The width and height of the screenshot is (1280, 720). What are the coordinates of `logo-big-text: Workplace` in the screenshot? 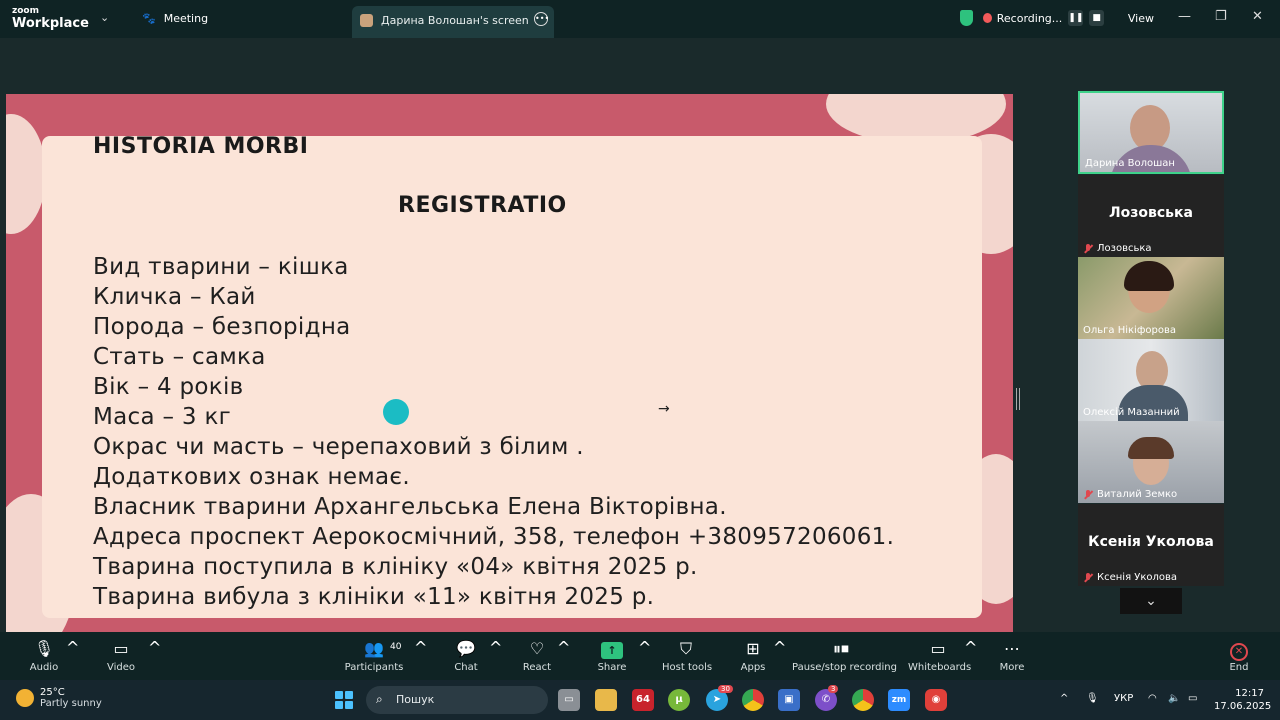 It's located at (50, 23).